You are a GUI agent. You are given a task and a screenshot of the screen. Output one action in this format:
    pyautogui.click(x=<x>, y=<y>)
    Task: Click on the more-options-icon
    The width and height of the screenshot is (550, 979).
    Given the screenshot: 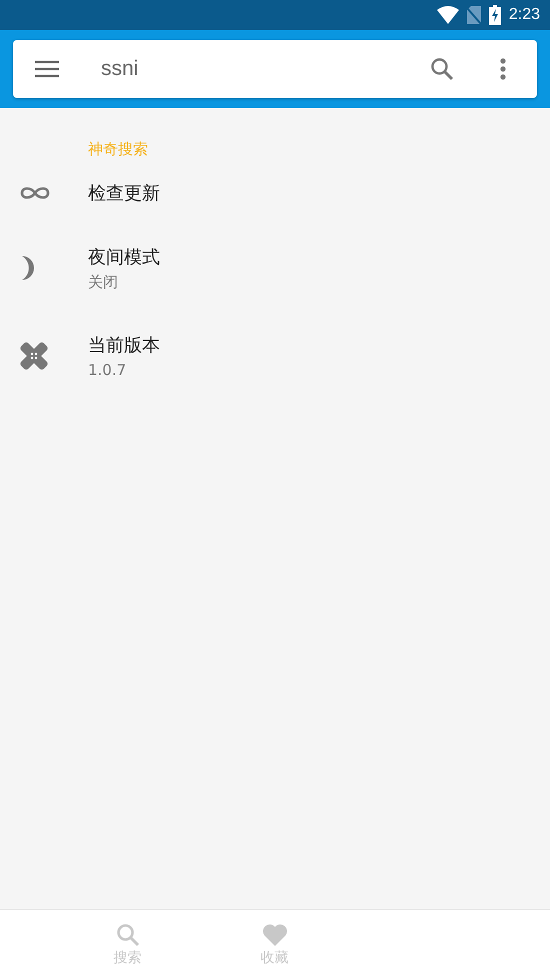 What is the action you would take?
    pyautogui.click(x=503, y=69)
    